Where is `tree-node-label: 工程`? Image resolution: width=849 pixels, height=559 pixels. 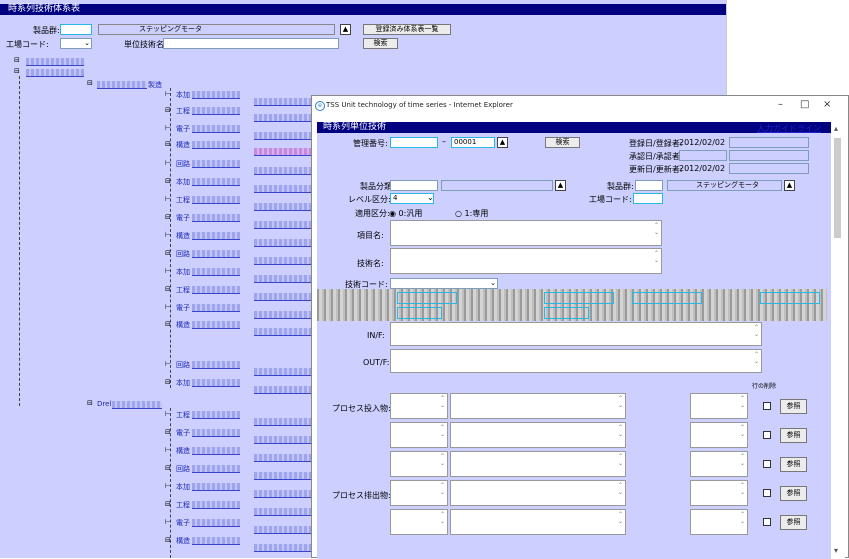
tree-node-label: 工程 is located at coordinates (183, 505).